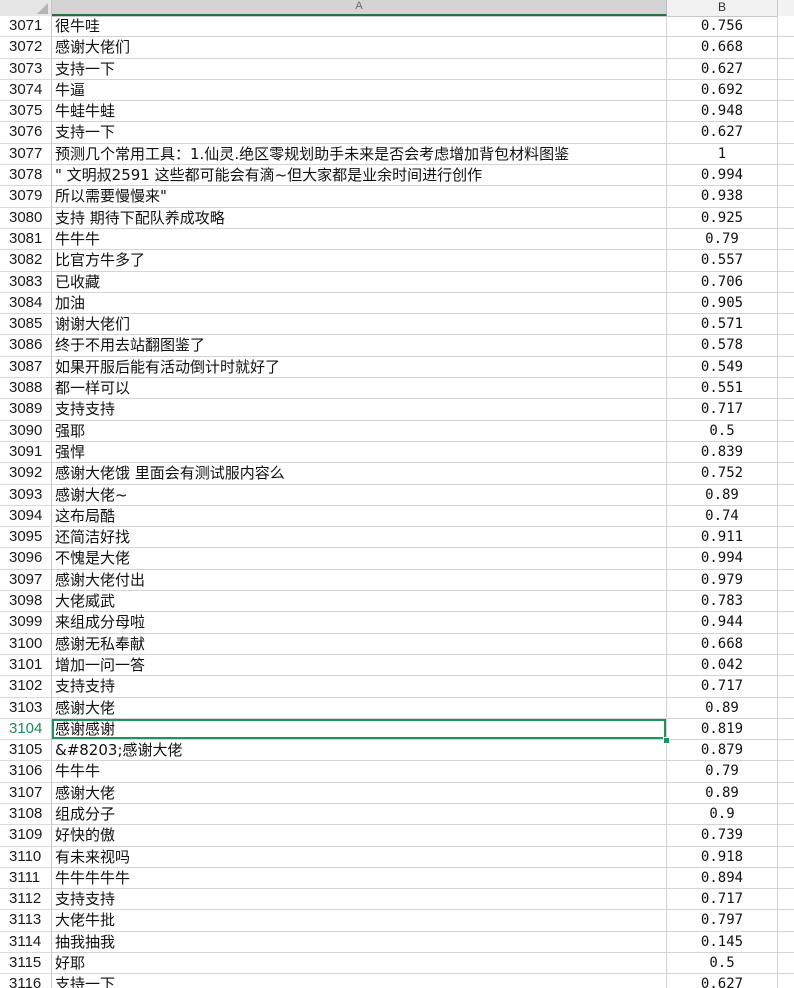  I want to click on row-header: 3090, so click(26, 431).